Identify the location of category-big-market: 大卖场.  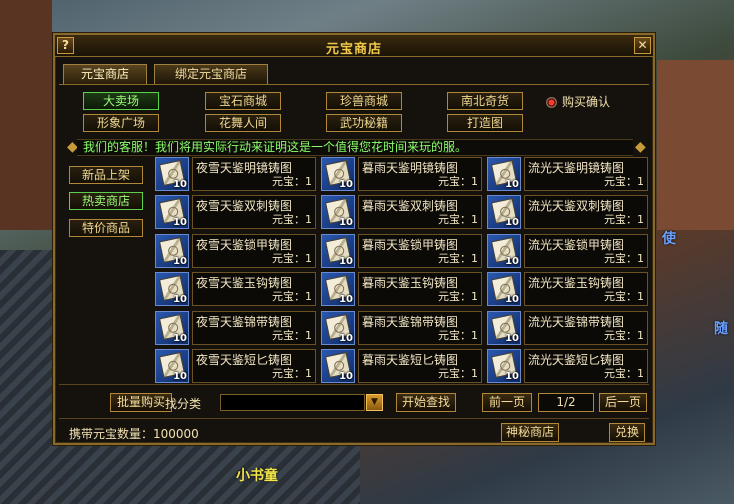
(121, 101).